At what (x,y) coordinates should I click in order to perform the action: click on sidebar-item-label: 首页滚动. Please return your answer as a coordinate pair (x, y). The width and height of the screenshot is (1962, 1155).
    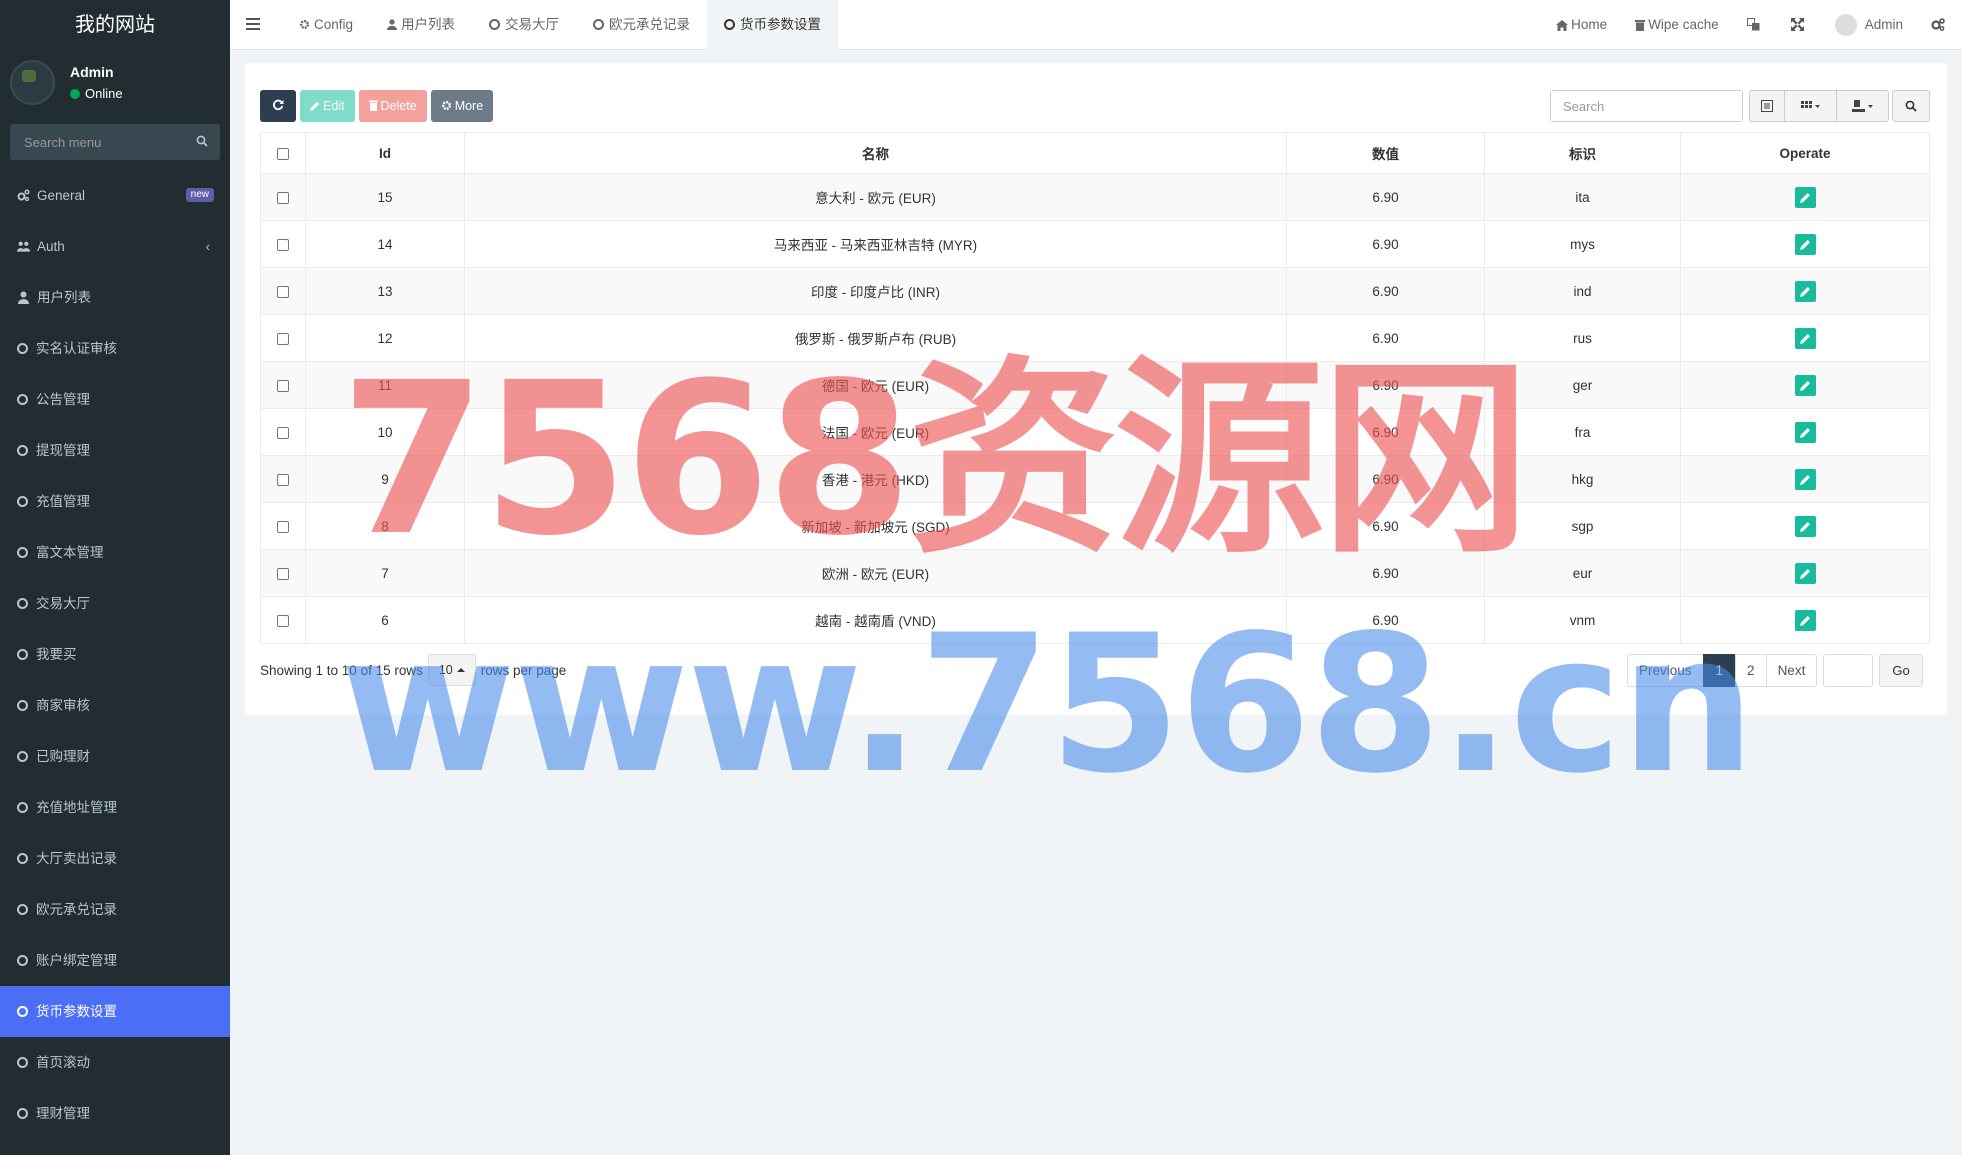
    Looking at the image, I should click on (63, 1062).